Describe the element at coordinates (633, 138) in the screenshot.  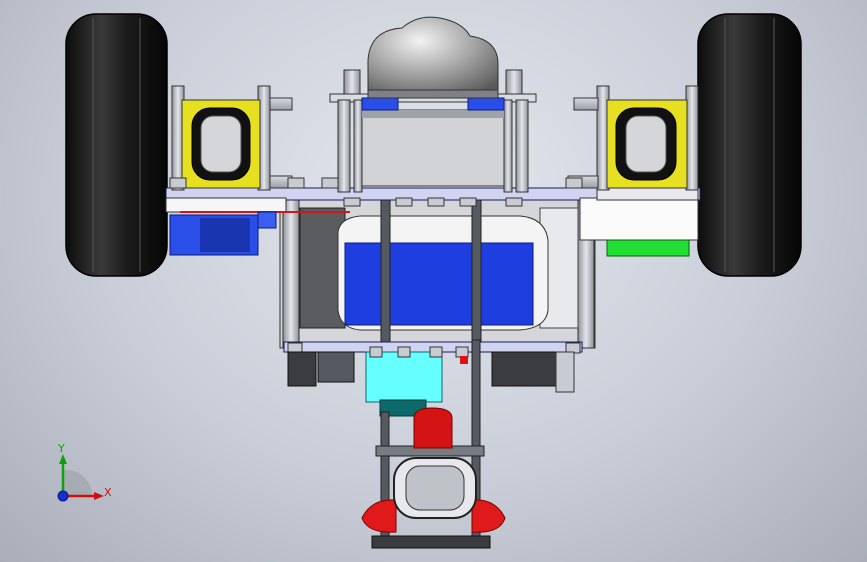
I see `right-motor-bracket` at that location.